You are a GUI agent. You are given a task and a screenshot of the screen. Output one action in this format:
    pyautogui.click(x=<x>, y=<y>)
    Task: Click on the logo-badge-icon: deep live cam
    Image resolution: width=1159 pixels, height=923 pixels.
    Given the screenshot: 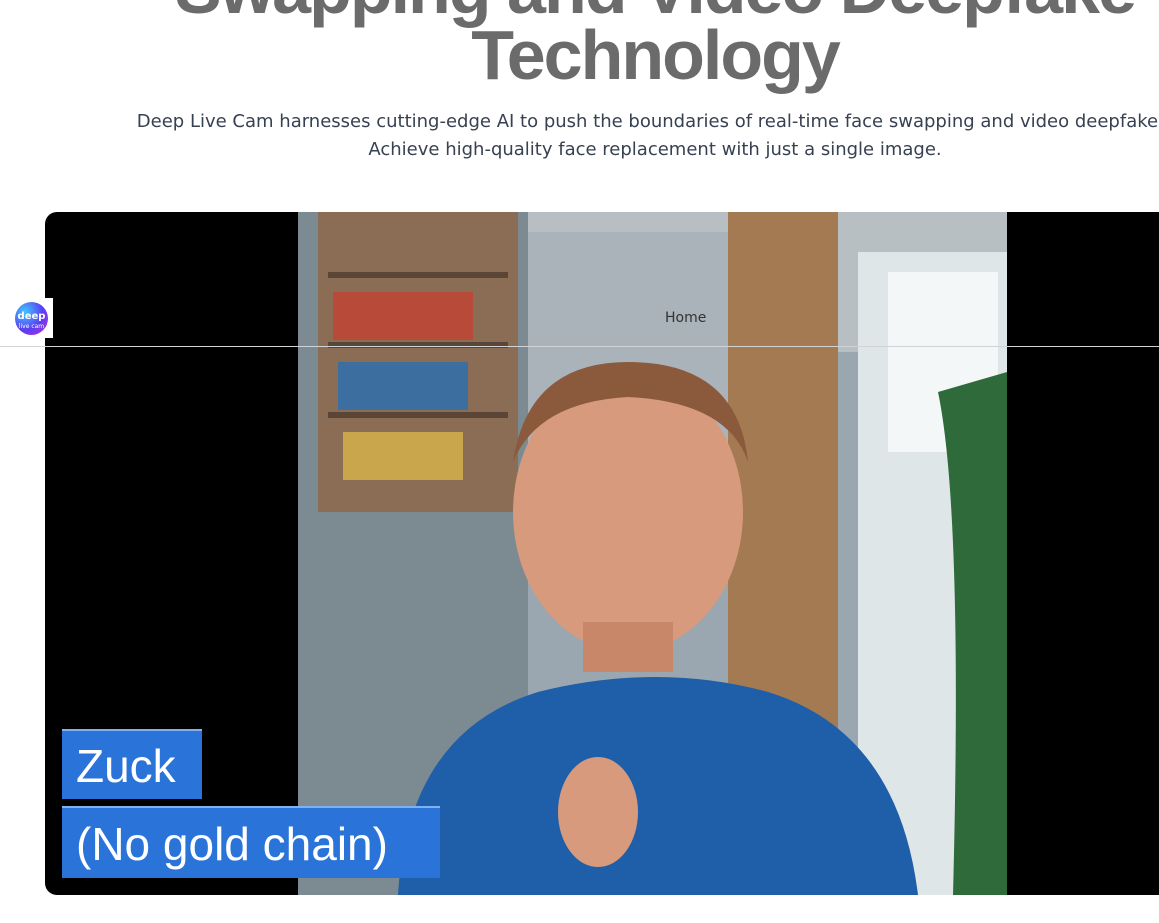 What is the action you would take?
    pyautogui.click(x=31, y=318)
    